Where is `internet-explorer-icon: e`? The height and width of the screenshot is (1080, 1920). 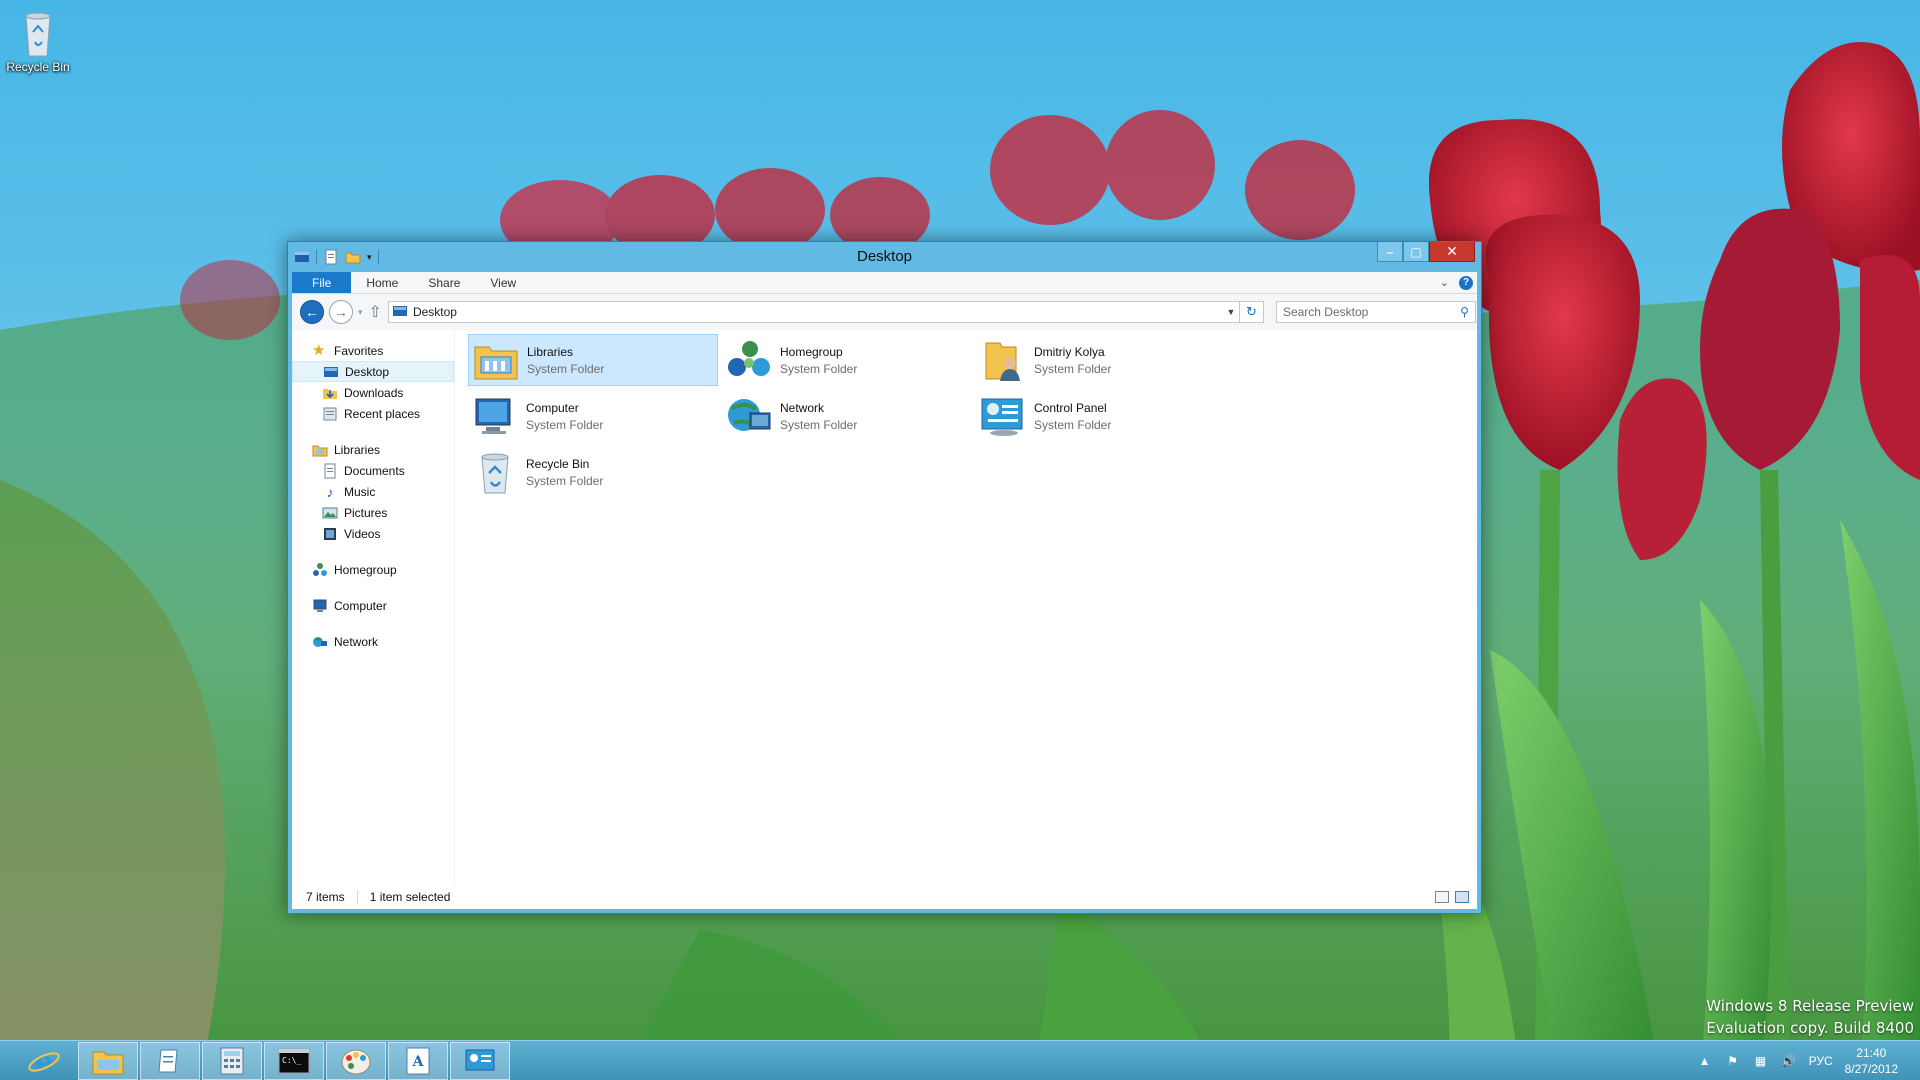 internet-explorer-icon: e is located at coordinates (44, 1061).